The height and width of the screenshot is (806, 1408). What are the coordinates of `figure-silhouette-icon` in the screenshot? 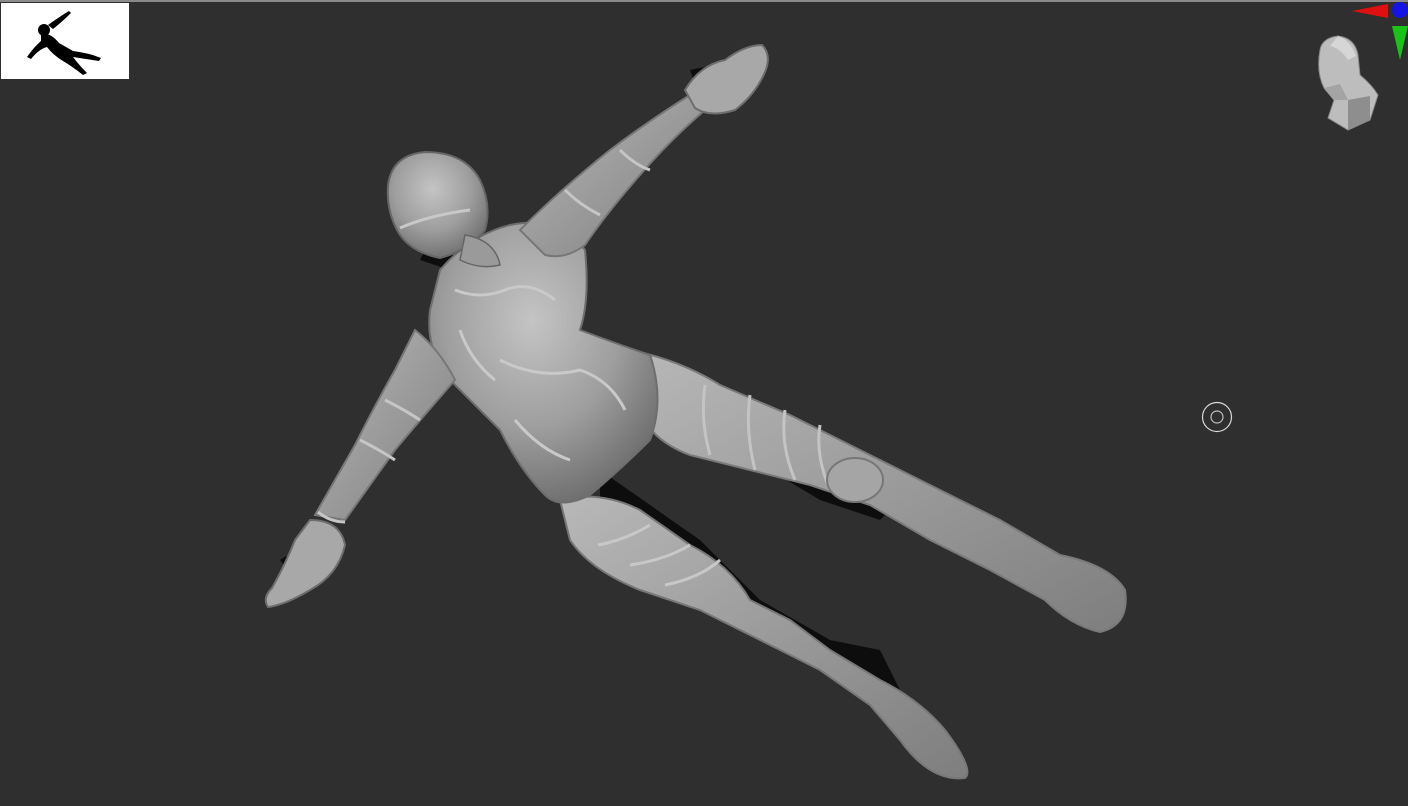 It's located at (64, 43).